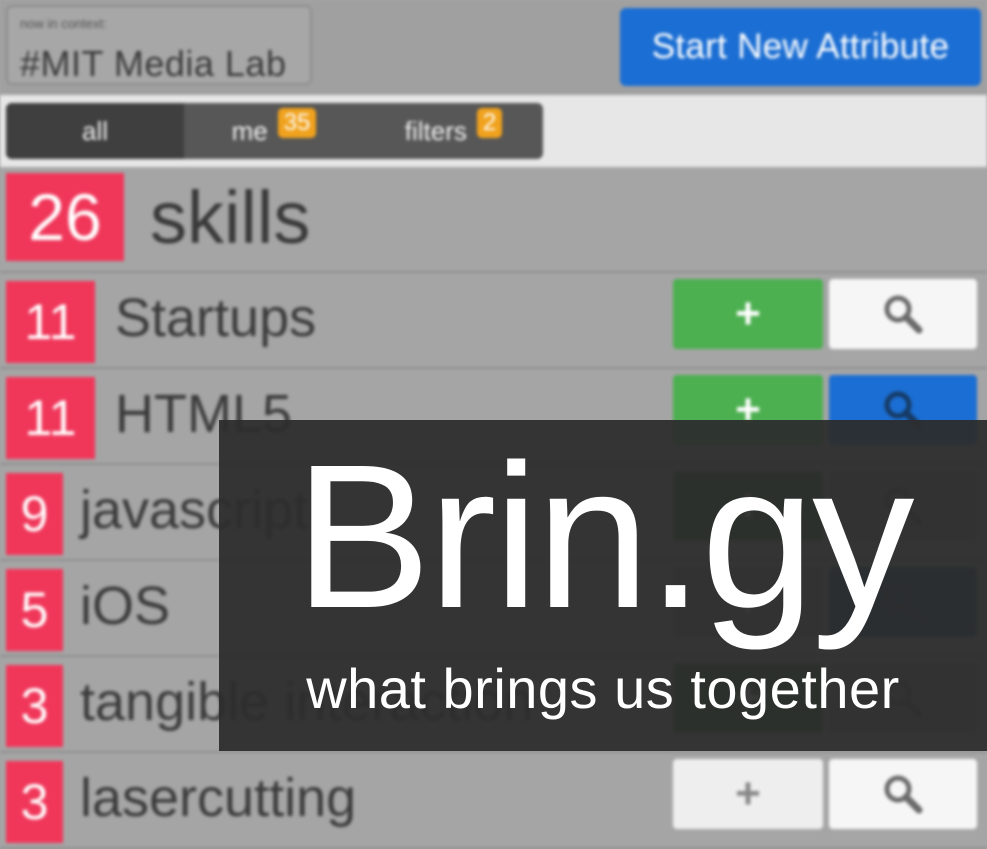 The width and height of the screenshot is (987, 849). Describe the element at coordinates (125, 606) in the screenshot. I see `item-label: iOS` at that location.